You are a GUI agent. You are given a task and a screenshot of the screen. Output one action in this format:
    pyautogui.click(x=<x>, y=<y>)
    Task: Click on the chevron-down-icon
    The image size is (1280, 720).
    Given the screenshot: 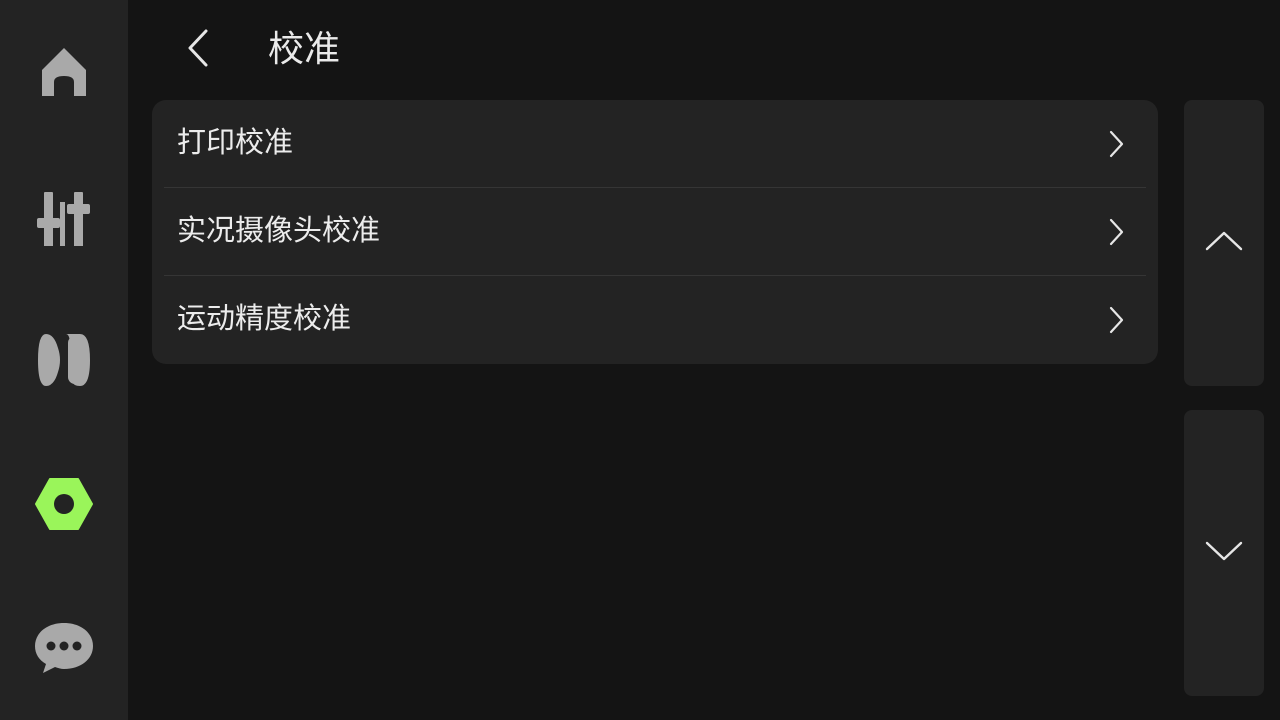 What is the action you would take?
    pyautogui.click(x=1224, y=553)
    